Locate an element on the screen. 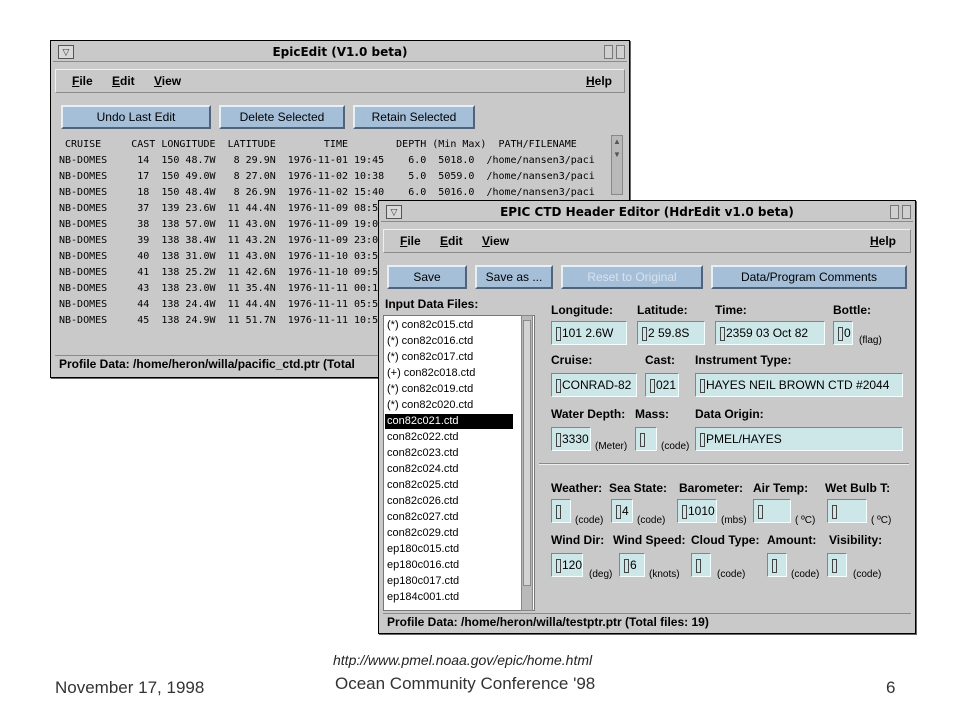  longitude-label: Longitude: is located at coordinates (582, 310).